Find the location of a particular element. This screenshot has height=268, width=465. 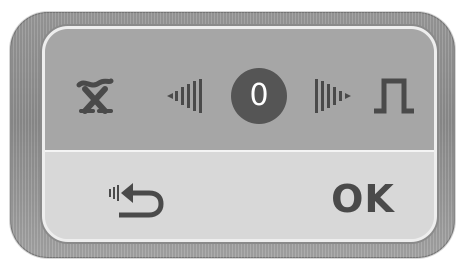

increase-button is located at coordinates (330, 96).